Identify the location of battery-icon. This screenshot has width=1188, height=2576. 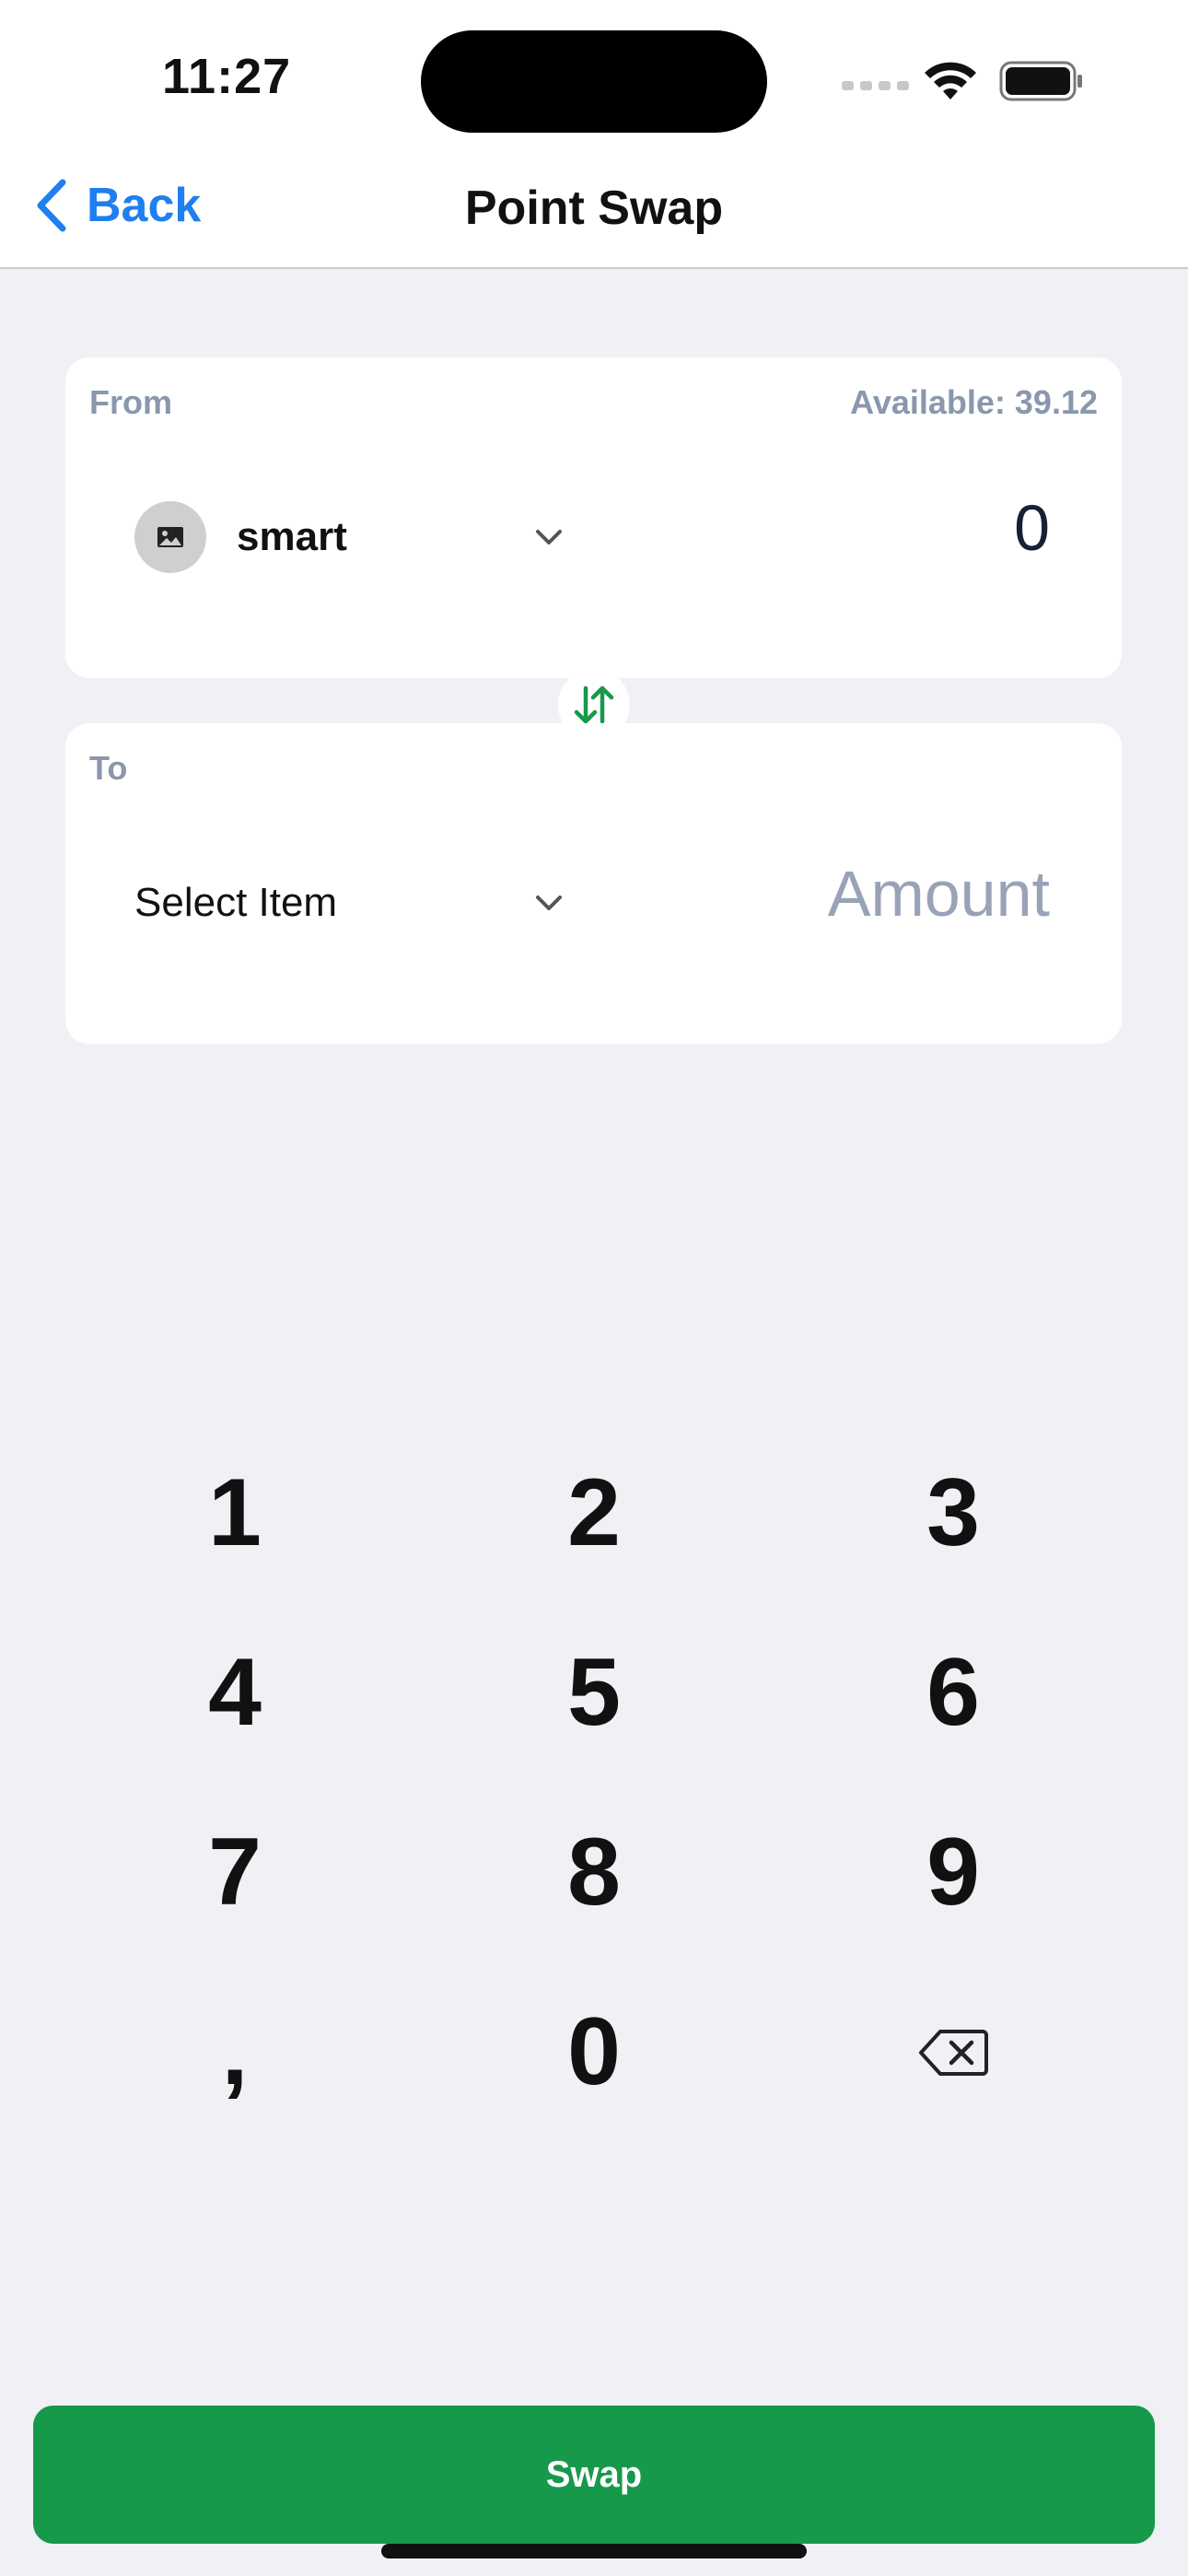
(1040, 81).